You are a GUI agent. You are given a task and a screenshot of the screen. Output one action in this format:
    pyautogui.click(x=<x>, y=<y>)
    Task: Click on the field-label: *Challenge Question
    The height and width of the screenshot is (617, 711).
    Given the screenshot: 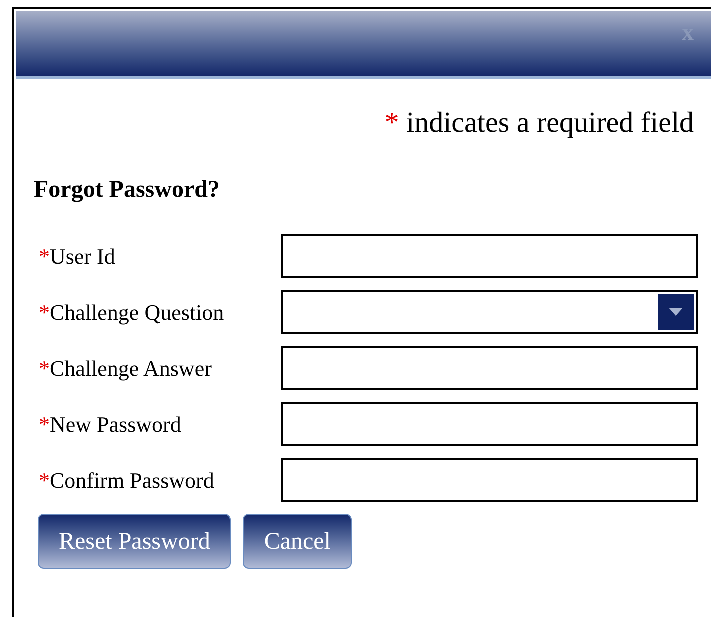 What is the action you would take?
    pyautogui.click(x=132, y=312)
    